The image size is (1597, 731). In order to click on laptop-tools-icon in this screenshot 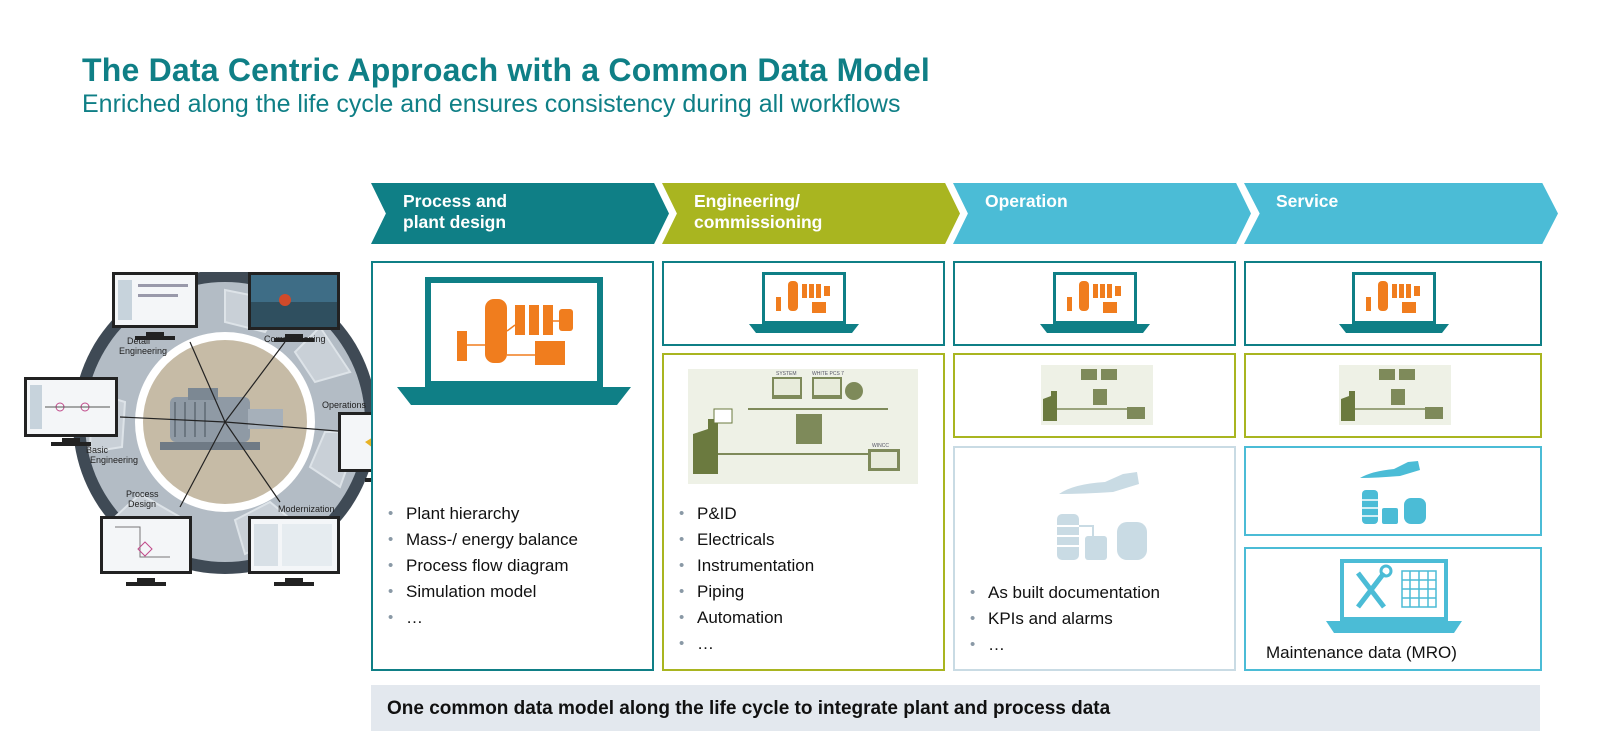, I will do `click(1394, 596)`.